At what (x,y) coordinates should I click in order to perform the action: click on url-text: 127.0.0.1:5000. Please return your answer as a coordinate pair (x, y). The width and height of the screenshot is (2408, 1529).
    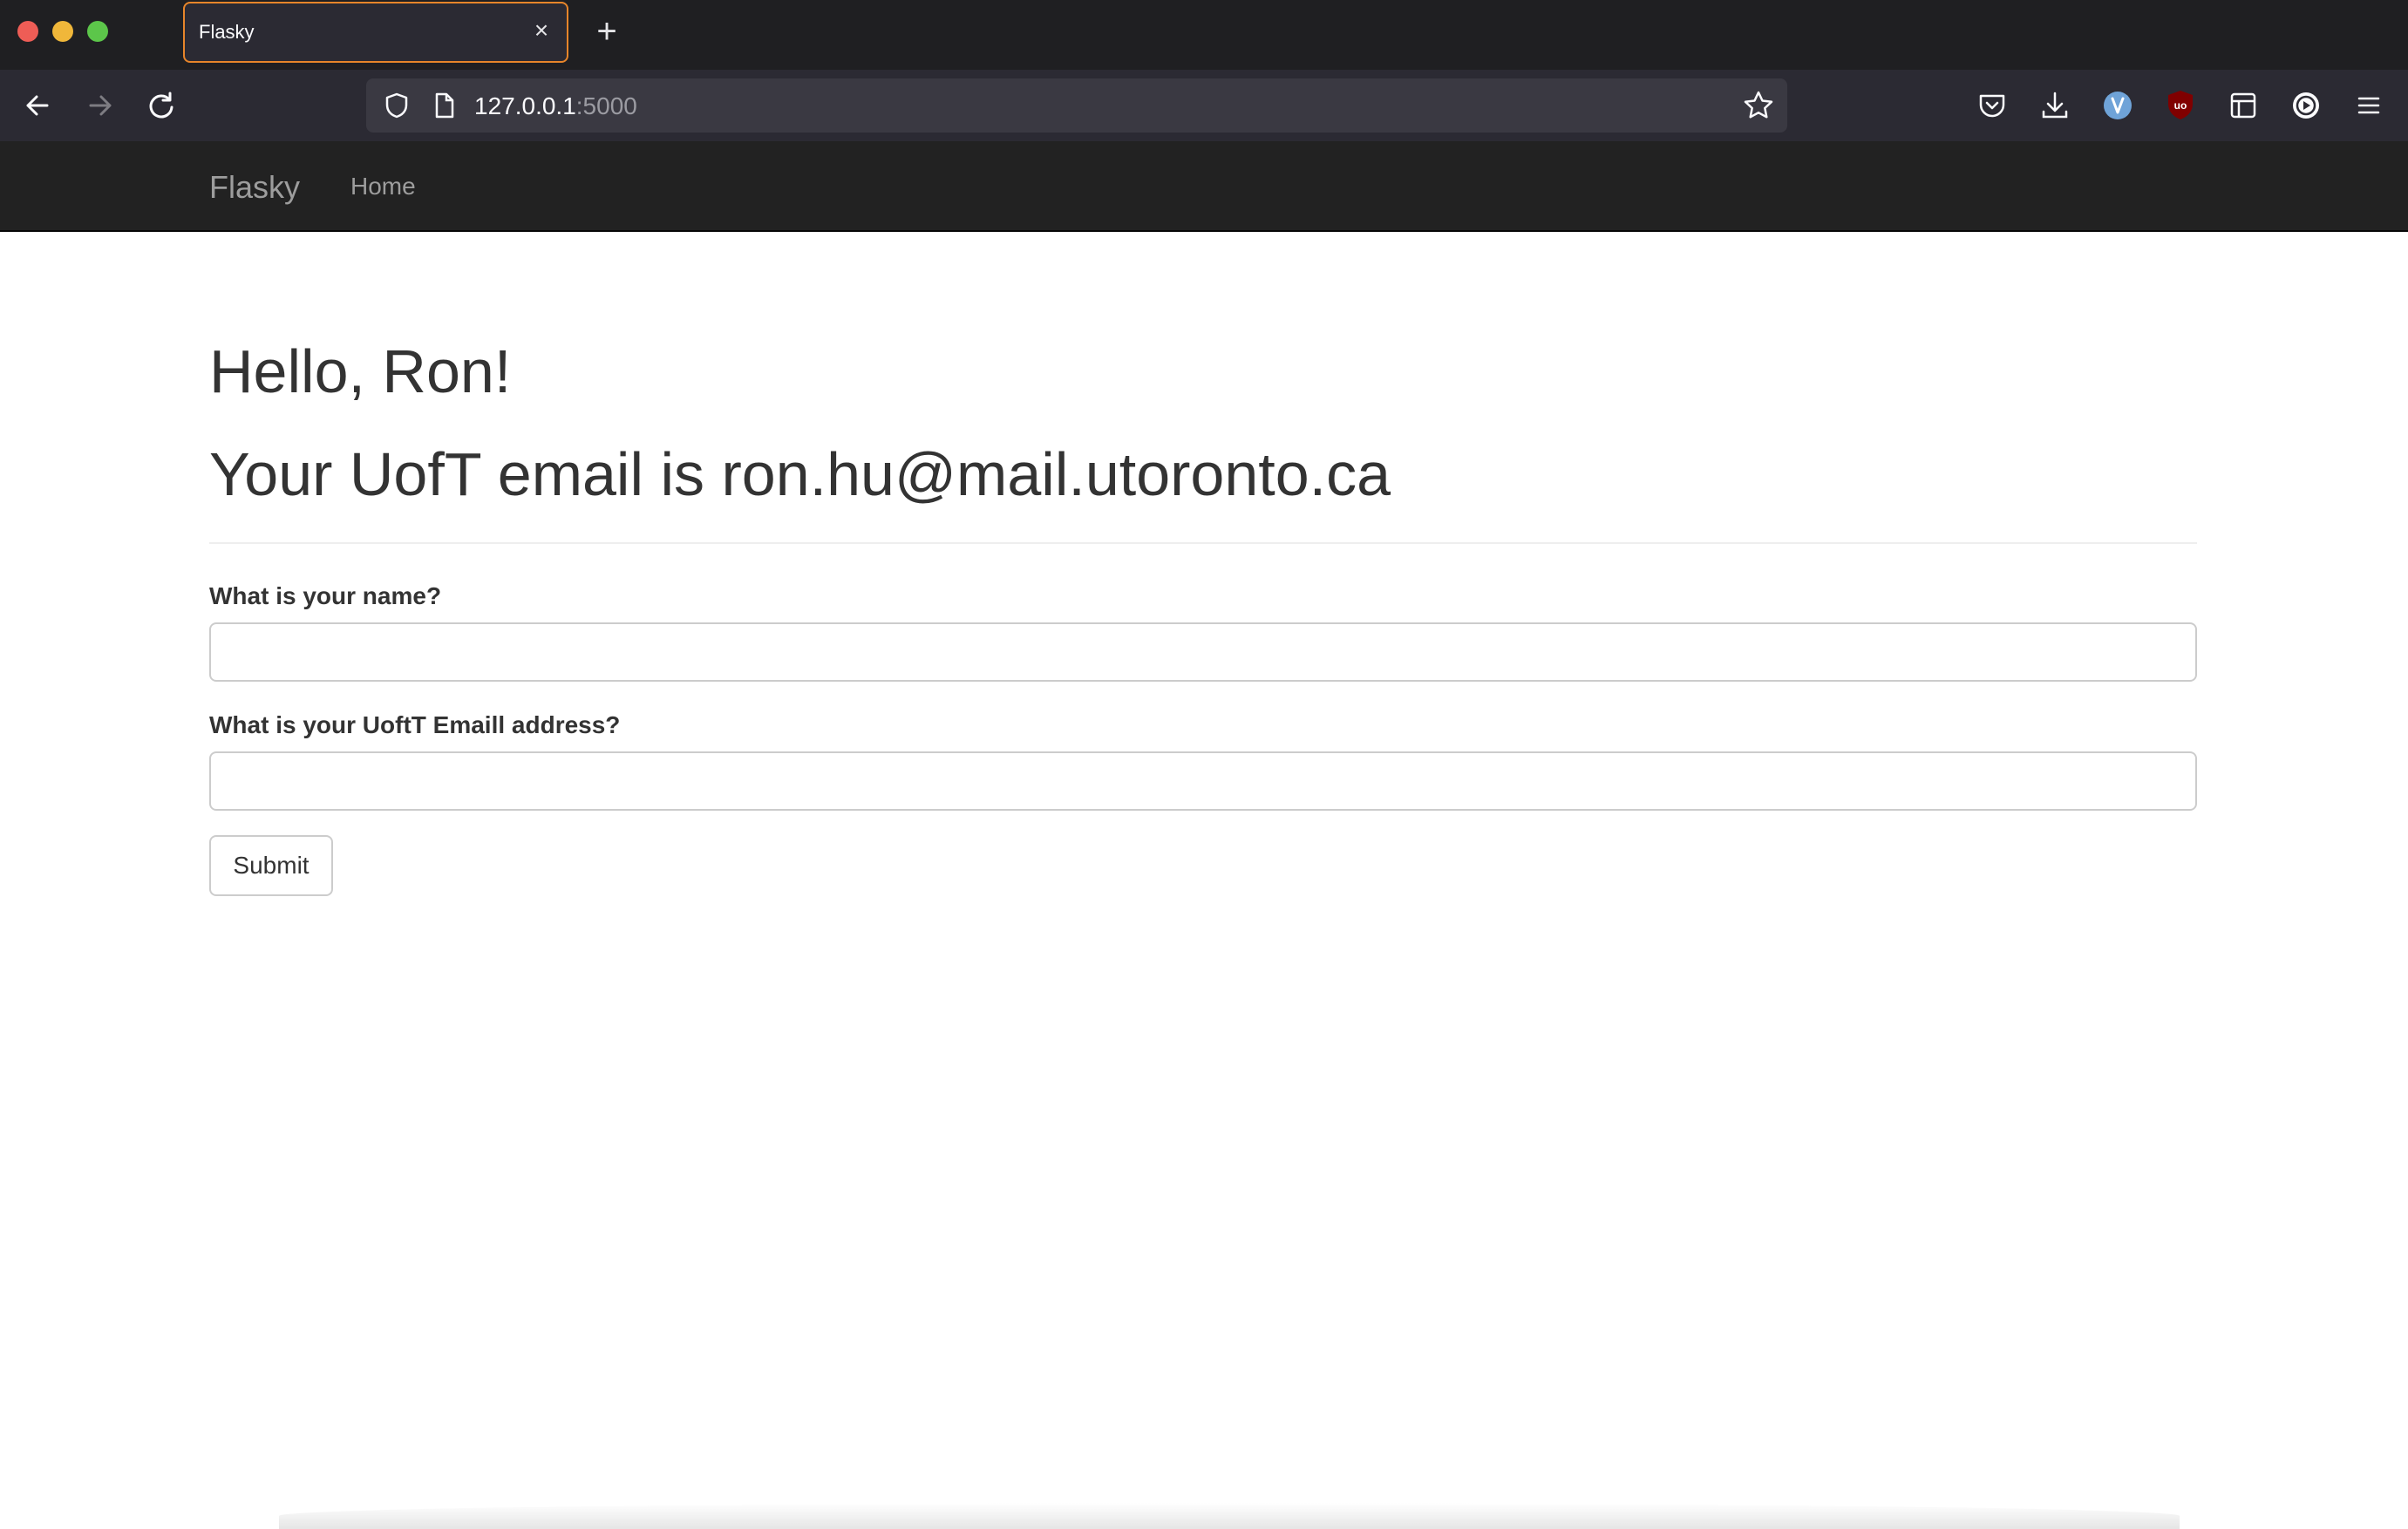
    Looking at the image, I should click on (555, 106).